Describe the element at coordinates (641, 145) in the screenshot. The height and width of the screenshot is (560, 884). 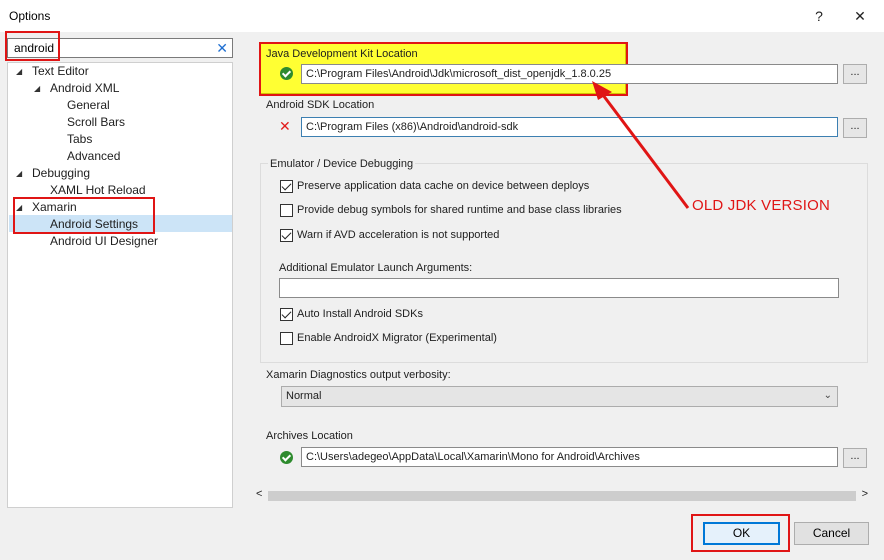
I see `annotation-arrow` at that location.